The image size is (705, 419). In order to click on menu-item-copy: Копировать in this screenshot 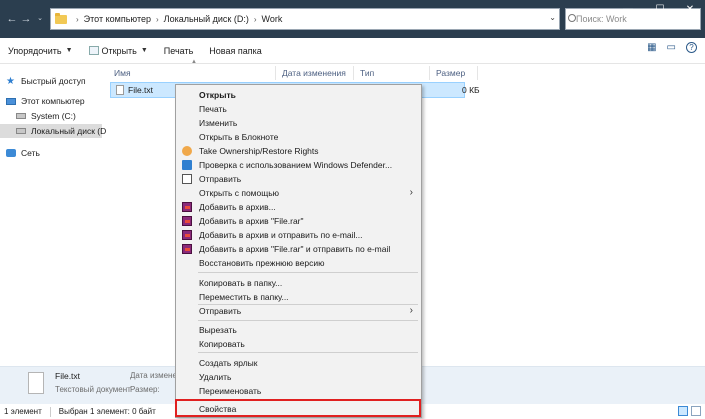, I will do `click(298, 344)`.